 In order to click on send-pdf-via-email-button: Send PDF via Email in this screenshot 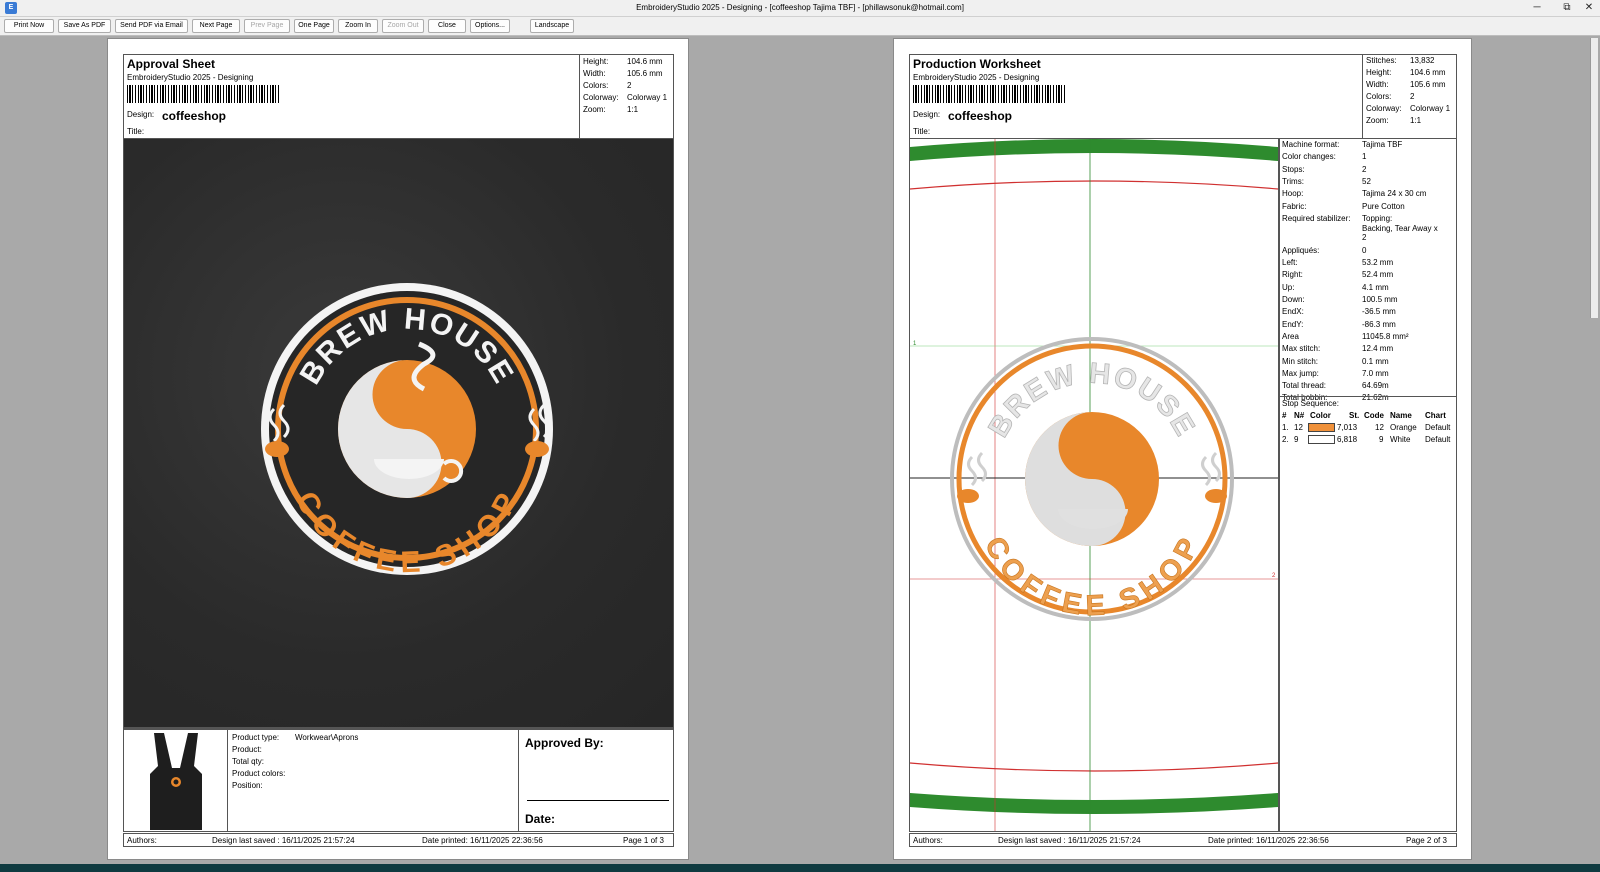, I will do `click(151, 26)`.